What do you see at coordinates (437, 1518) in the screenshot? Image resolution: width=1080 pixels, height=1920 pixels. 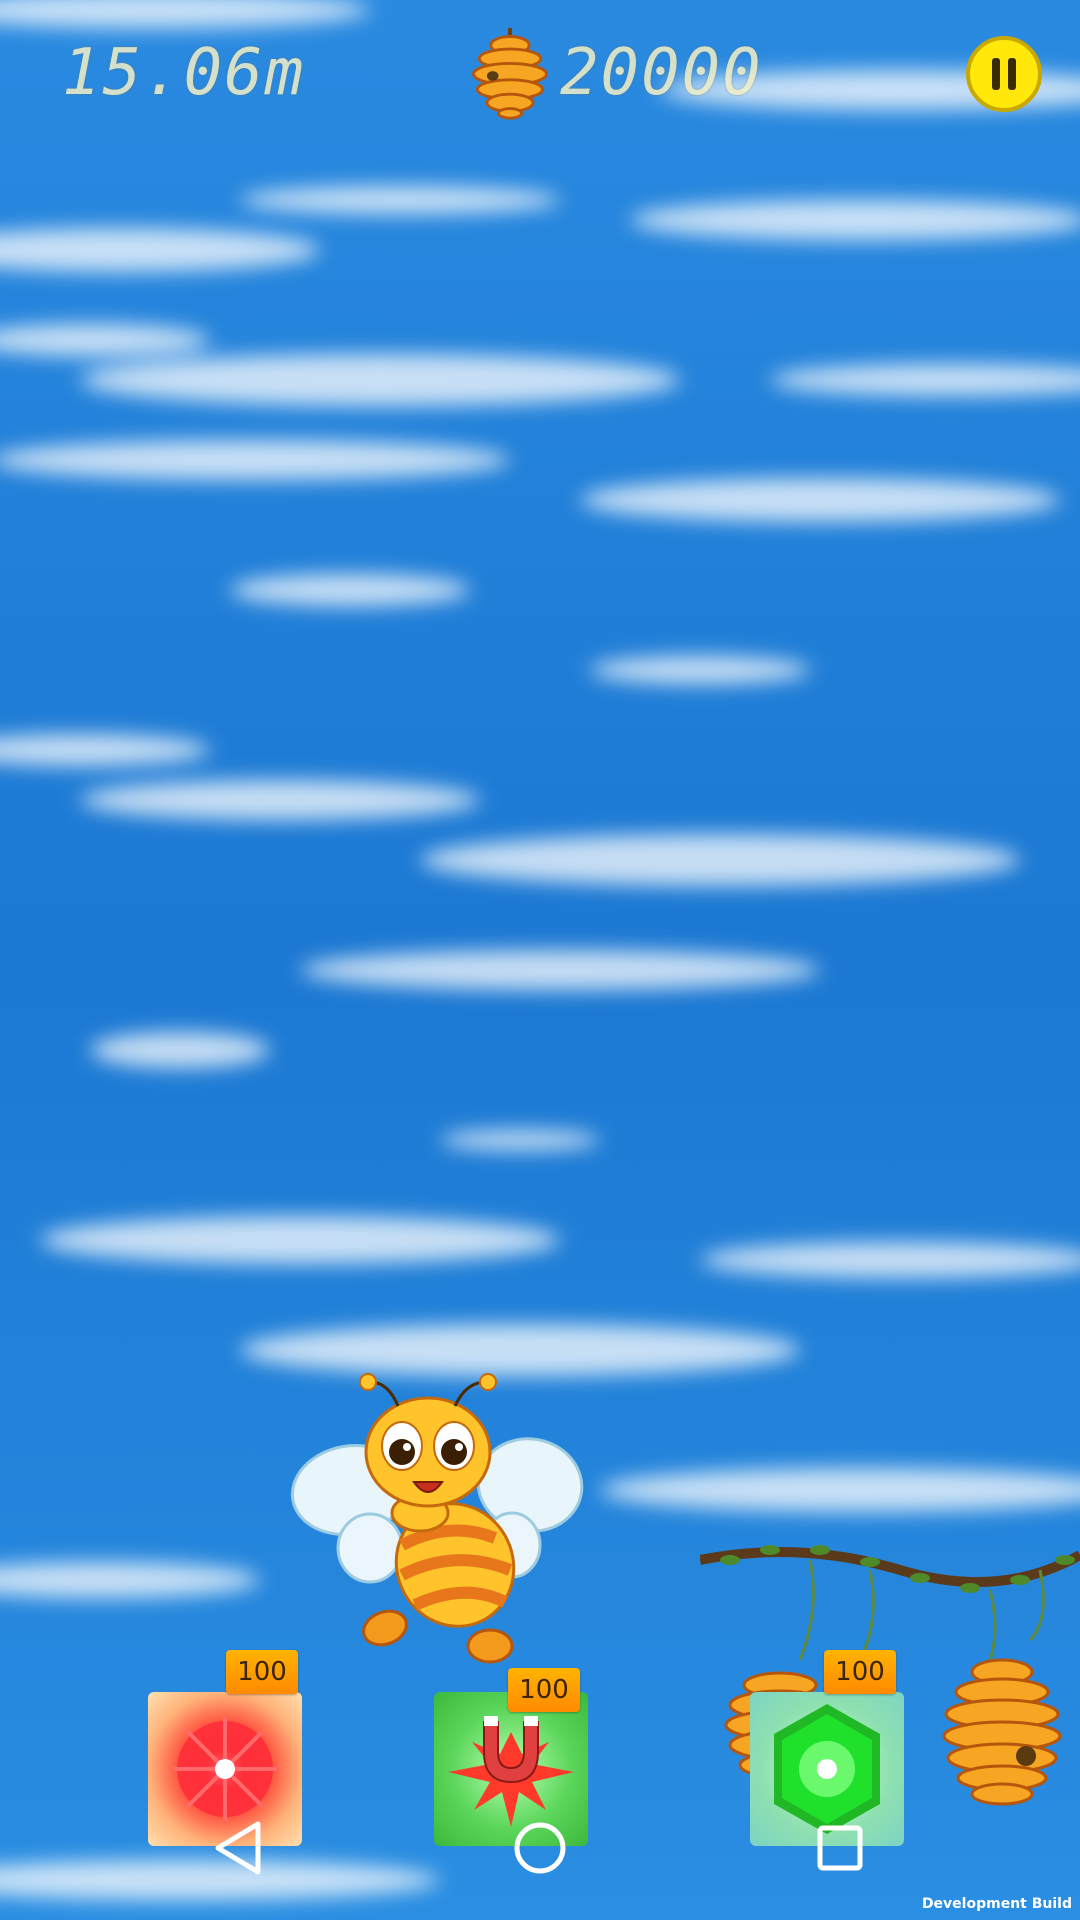 I see `bee-character` at bounding box center [437, 1518].